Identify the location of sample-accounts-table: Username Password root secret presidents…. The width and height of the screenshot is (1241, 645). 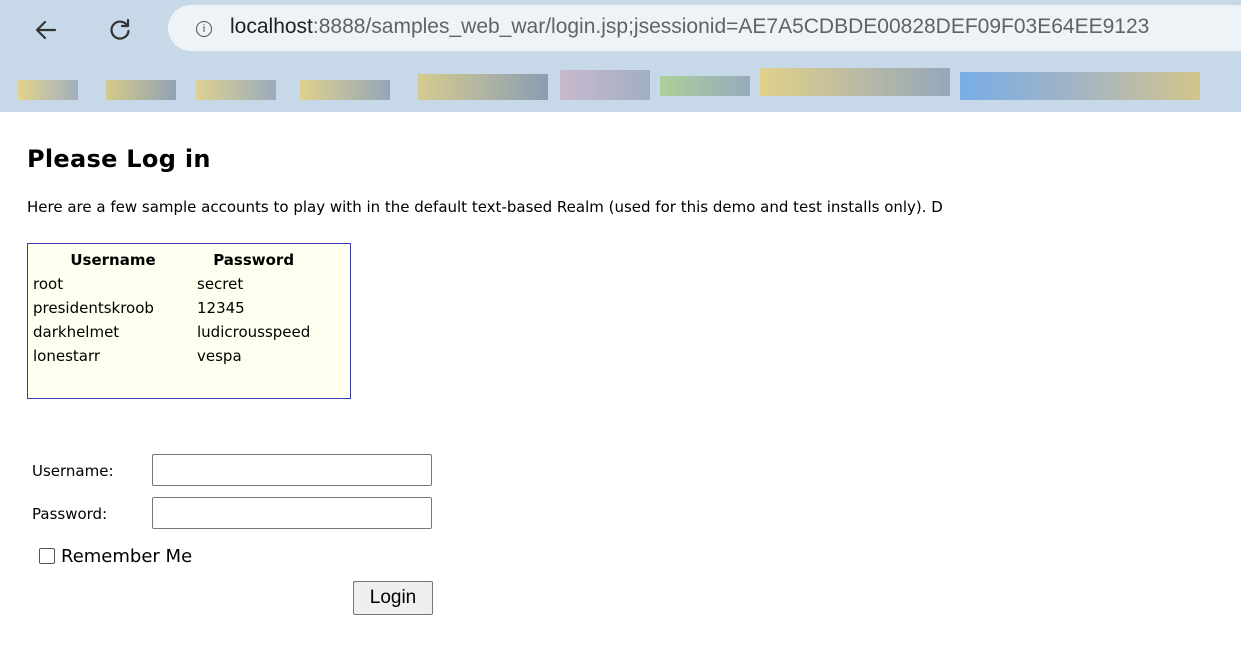
(189, 321).